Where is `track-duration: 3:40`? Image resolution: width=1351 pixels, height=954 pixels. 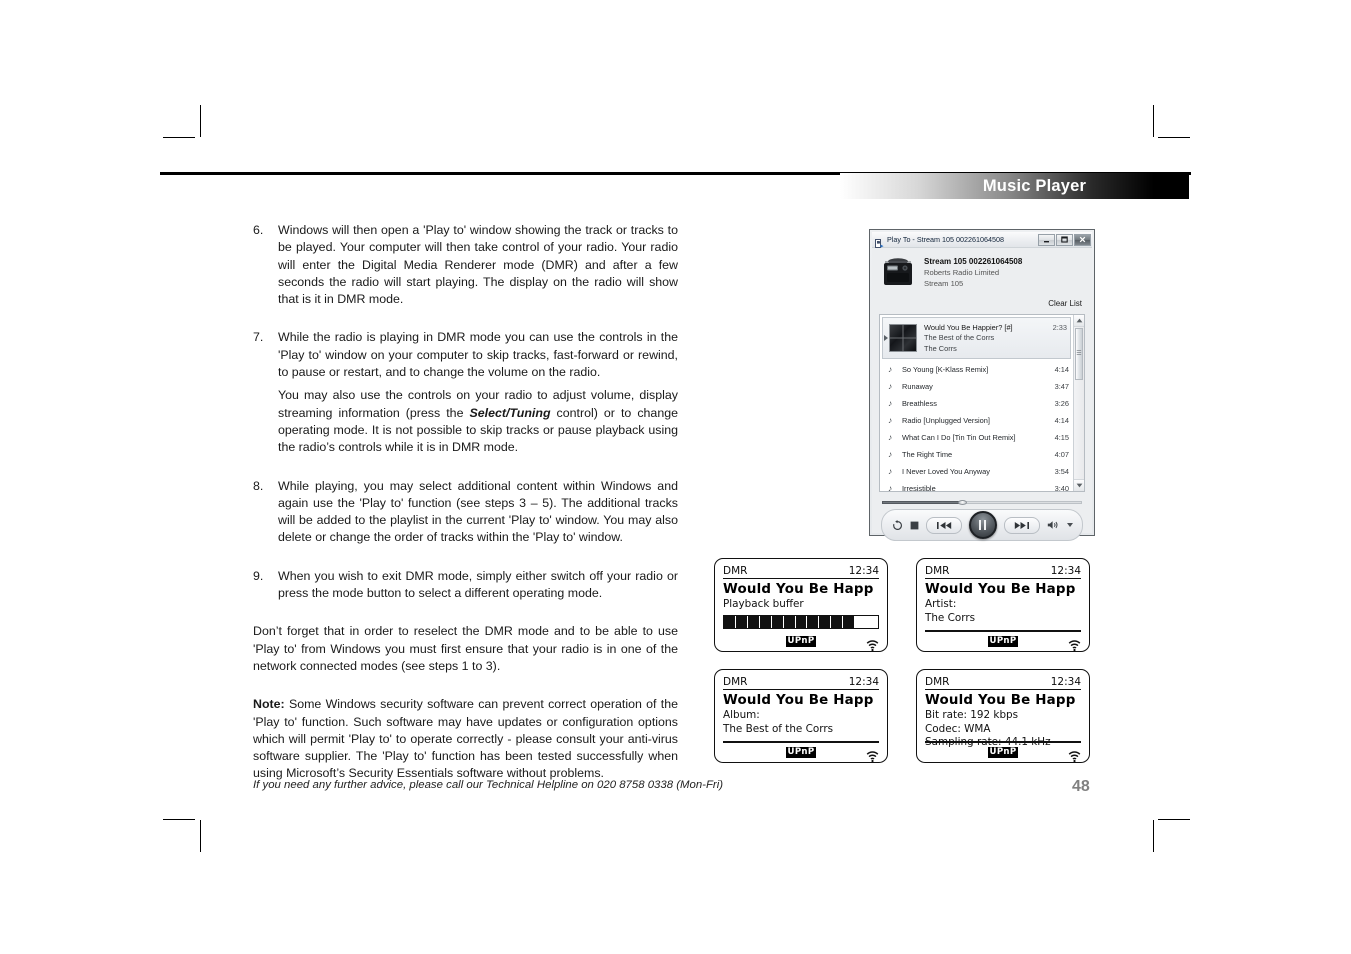 track-duration: 3:40 is located at coordinates (1061, 487).